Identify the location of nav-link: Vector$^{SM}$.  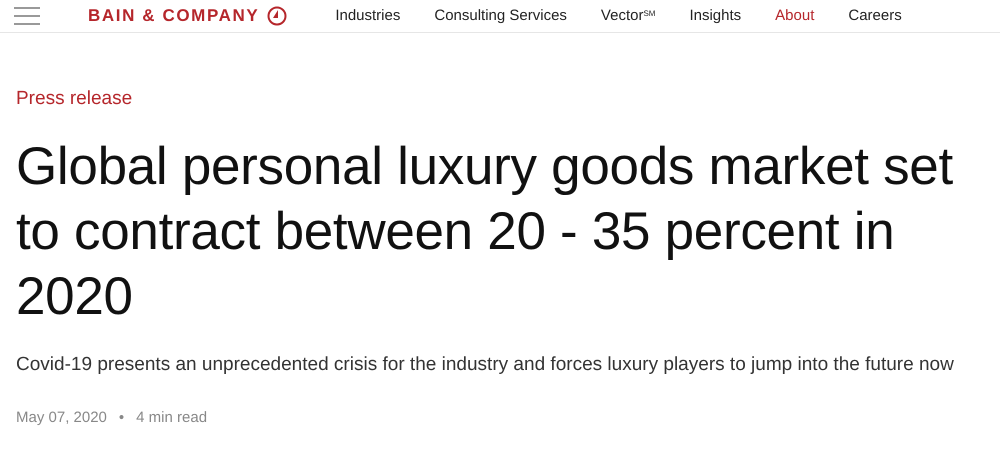
(628, 16).